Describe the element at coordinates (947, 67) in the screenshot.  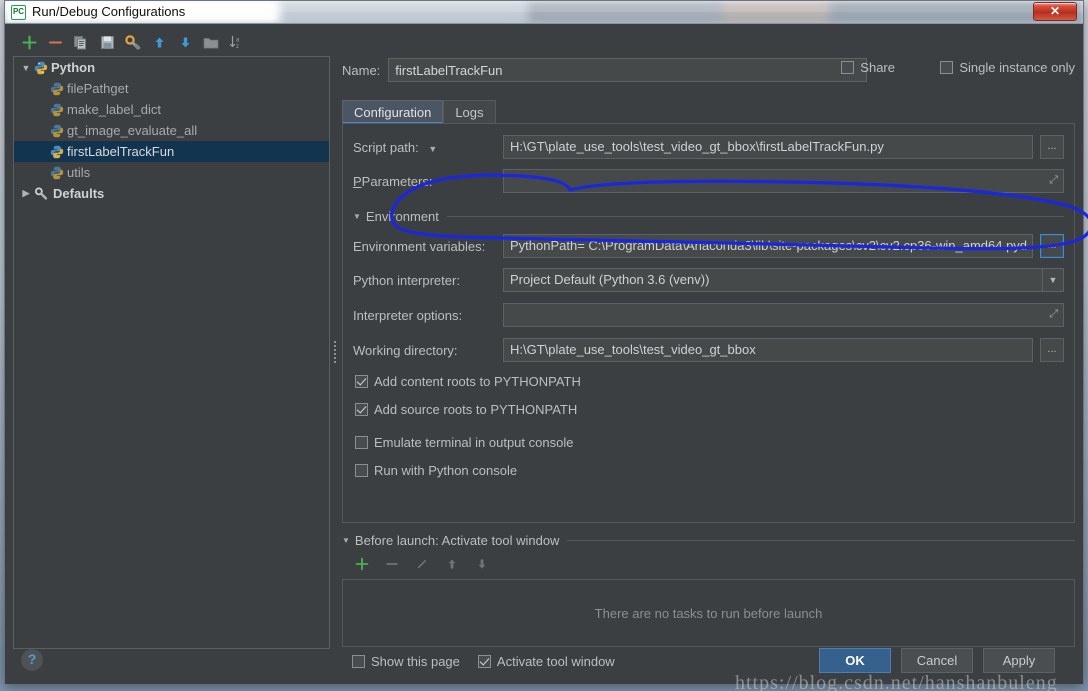
I see `single-instance-checkbox-box` at that location.